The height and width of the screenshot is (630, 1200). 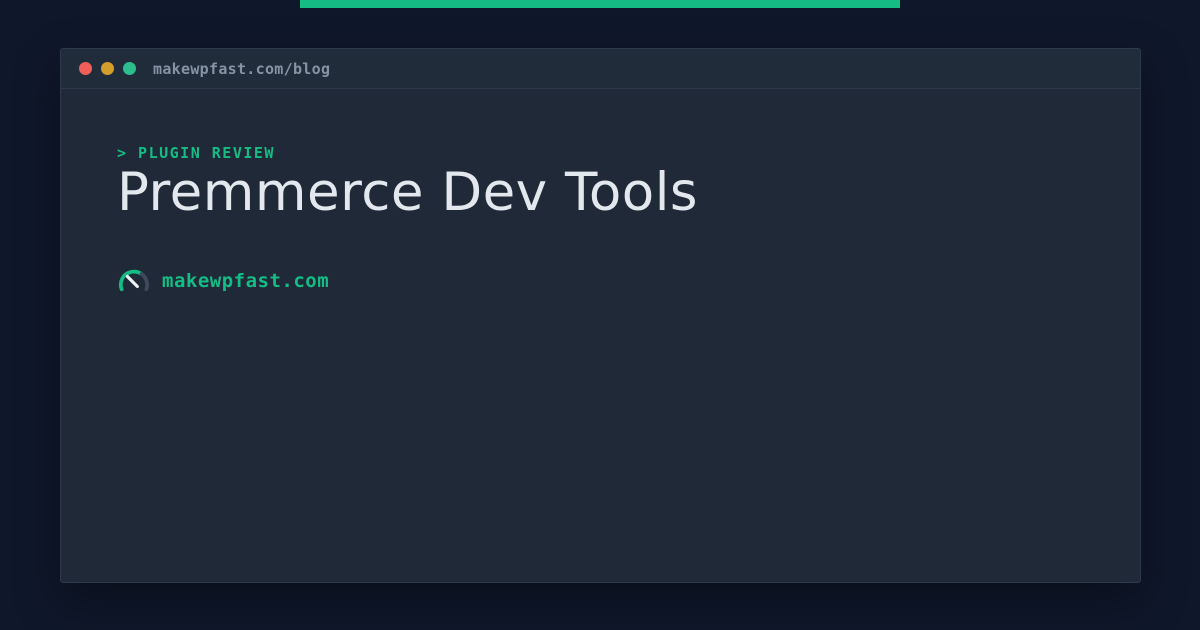 I want to click on traffic-lights, so click(x=107, y=68).